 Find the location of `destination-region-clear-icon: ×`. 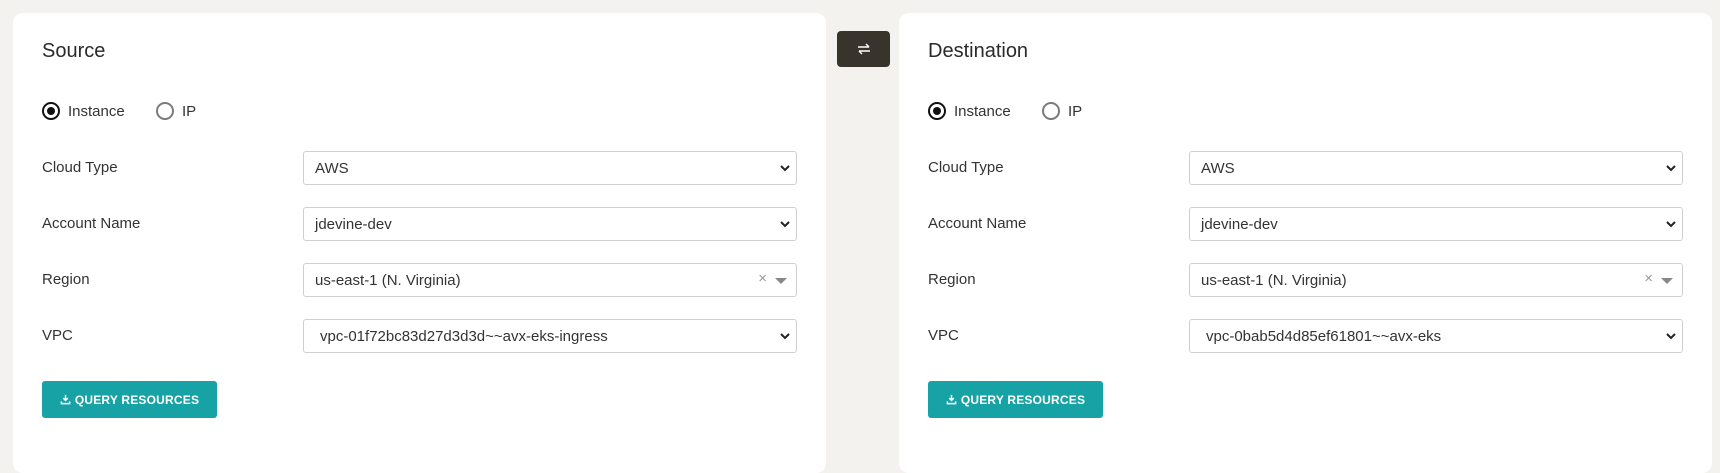

destination-region-clear-icon: × is located at coordinates (1648, 278).